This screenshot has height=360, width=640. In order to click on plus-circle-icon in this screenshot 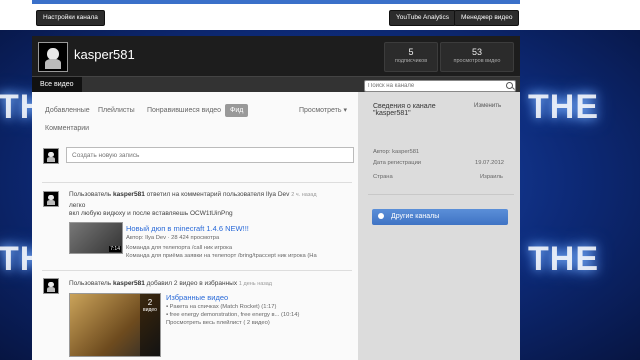, I will do `click(381, 216)`.